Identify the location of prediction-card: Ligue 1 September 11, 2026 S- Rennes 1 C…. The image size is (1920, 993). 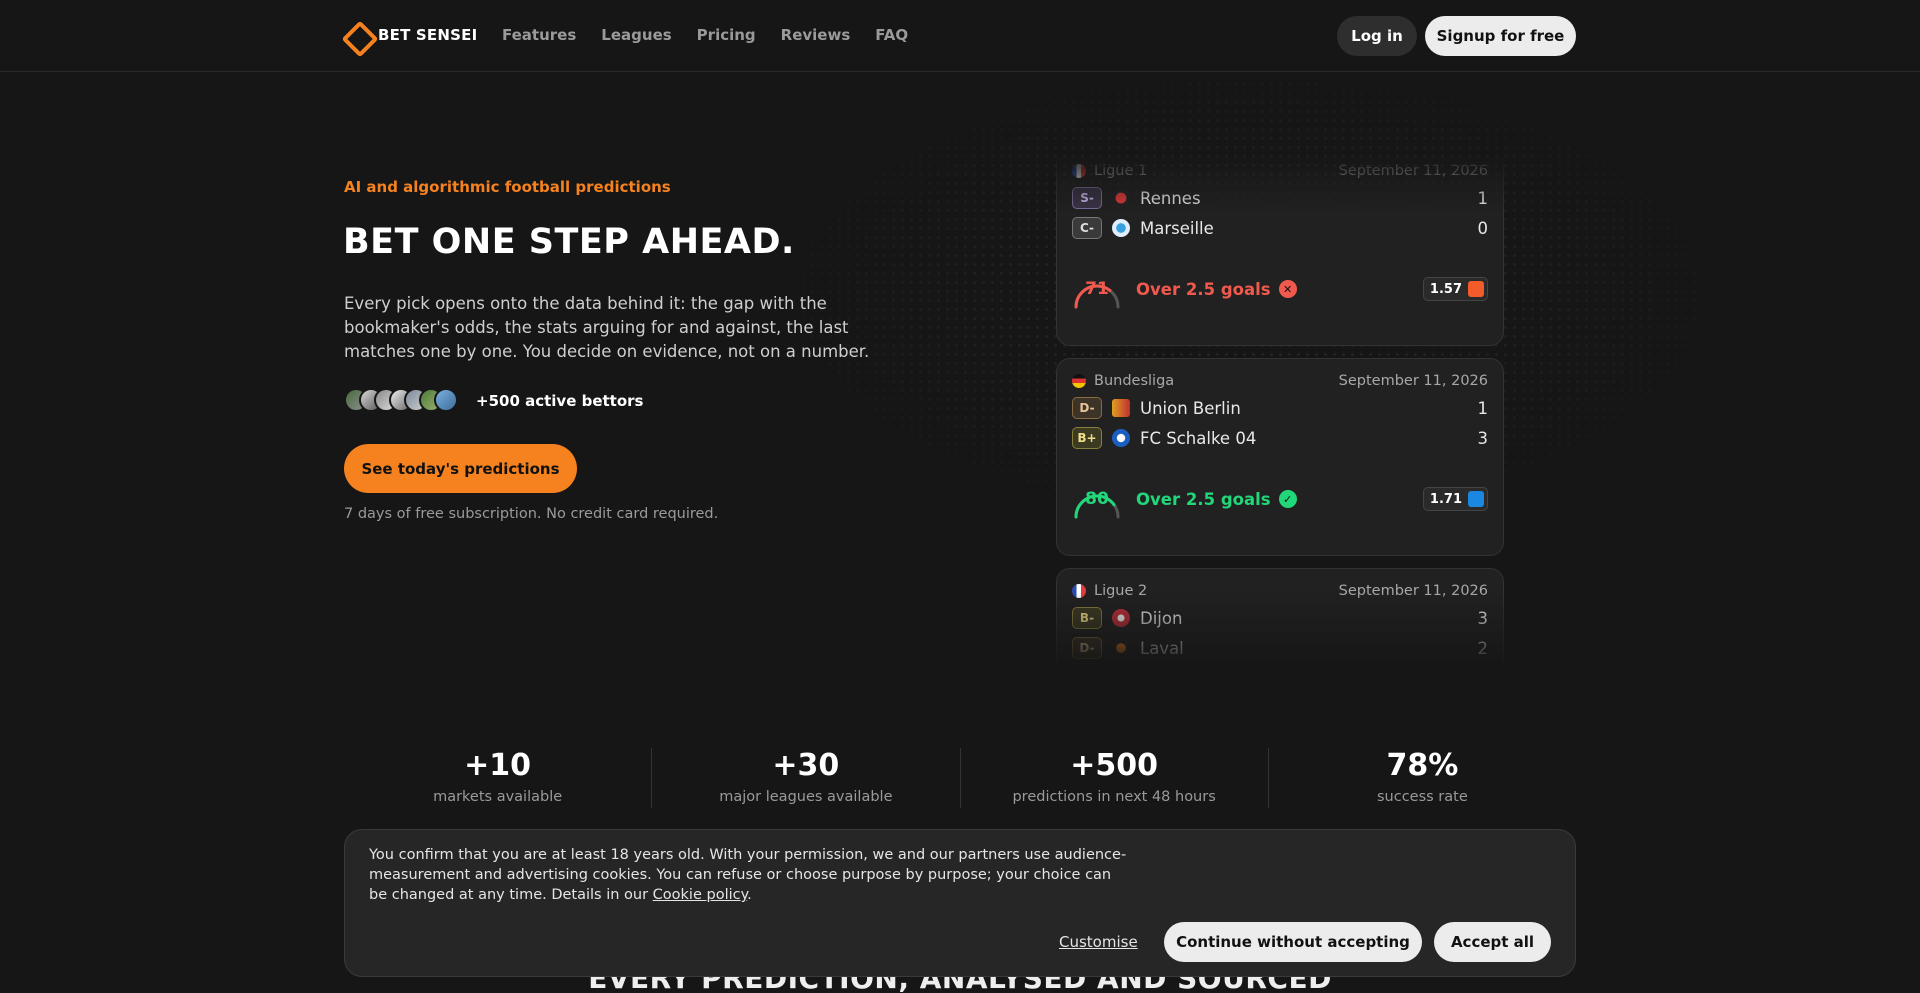
(1280, 249).